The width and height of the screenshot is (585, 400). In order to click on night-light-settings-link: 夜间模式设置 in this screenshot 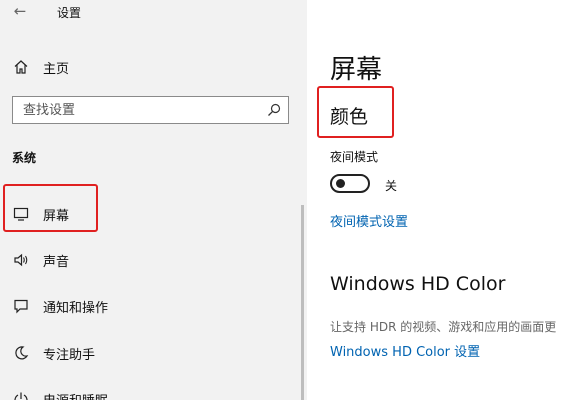, I will do `click(369, 220)`.